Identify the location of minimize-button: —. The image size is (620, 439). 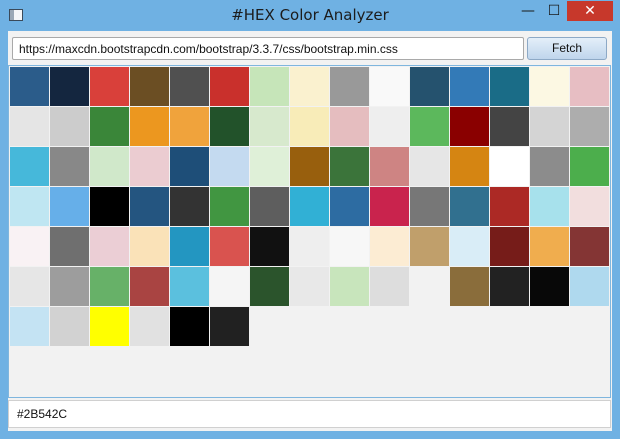
(528, 11).